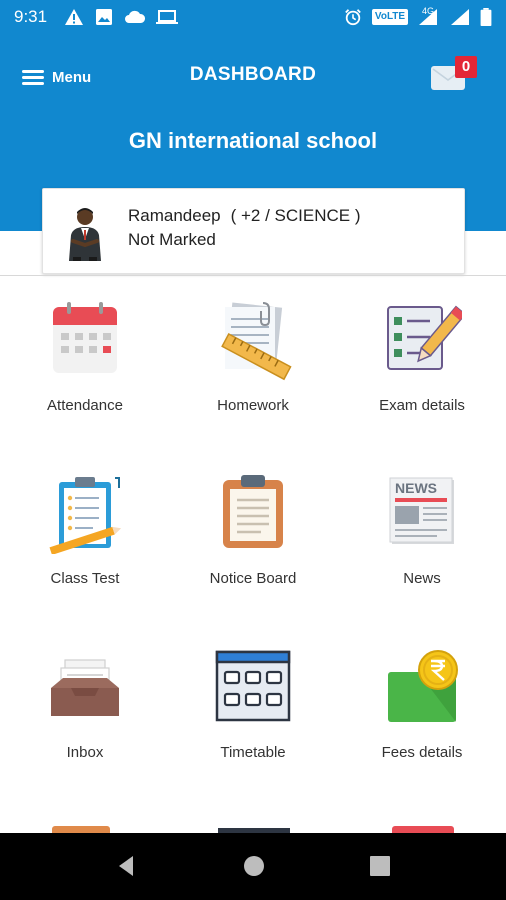 The width and height of the screenshot is (506, 900). What do you see at coordinates (466, 67) in the screenshot?
I see `message-count-badge: 0` at bounding box center [466, 67].